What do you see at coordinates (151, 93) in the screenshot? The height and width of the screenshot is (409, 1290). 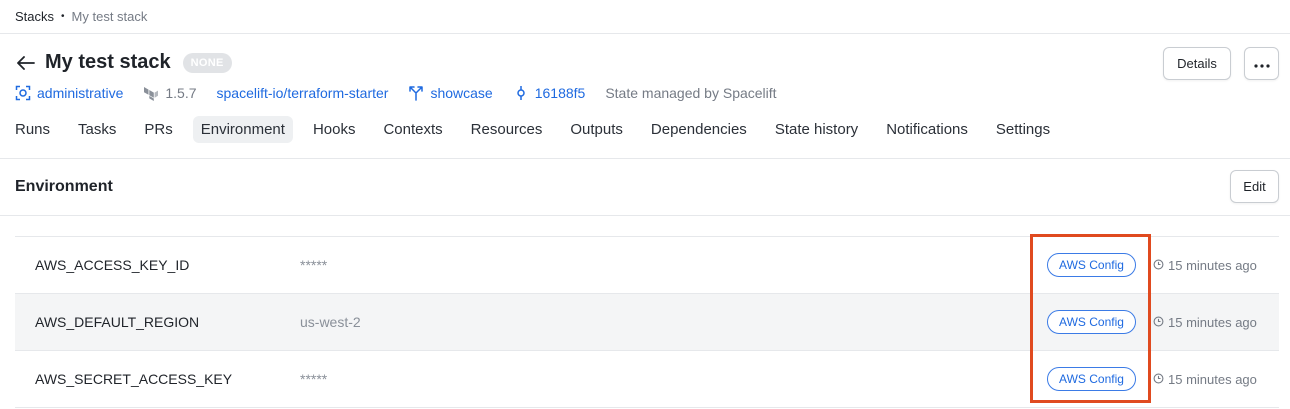 I see `terraform-icon` at bounding box center [151, 93].